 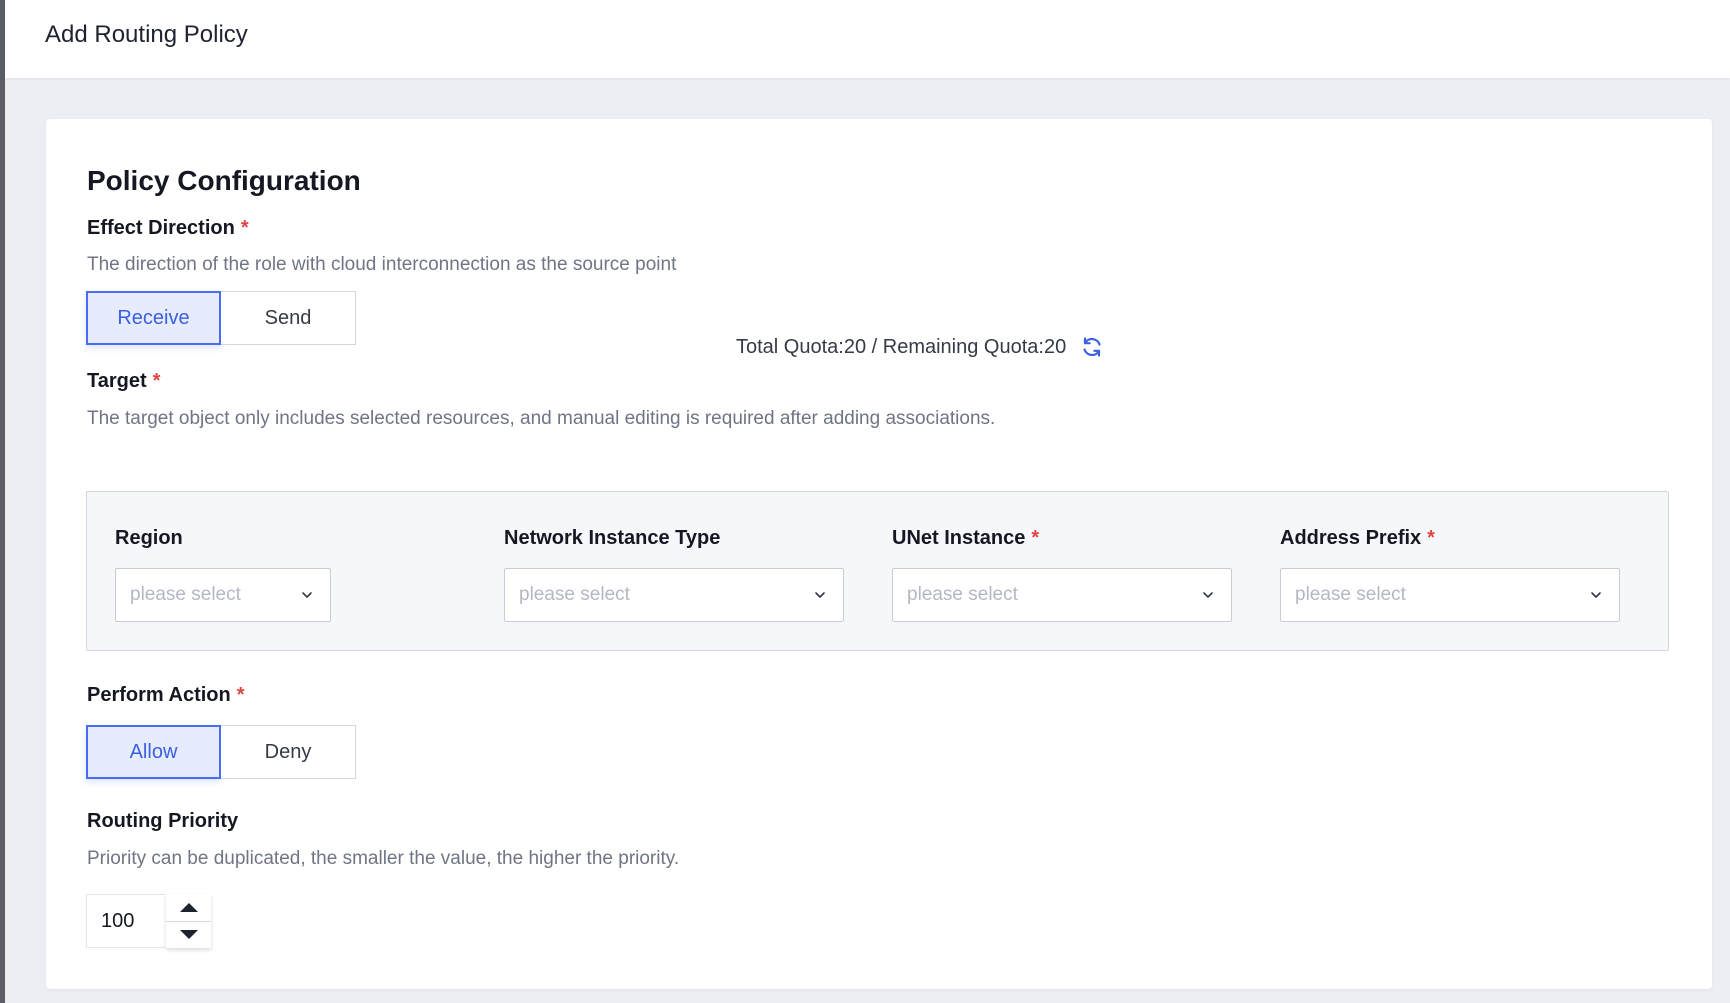 I want to click on region-label-text: Region, so click(x=149, y=538).